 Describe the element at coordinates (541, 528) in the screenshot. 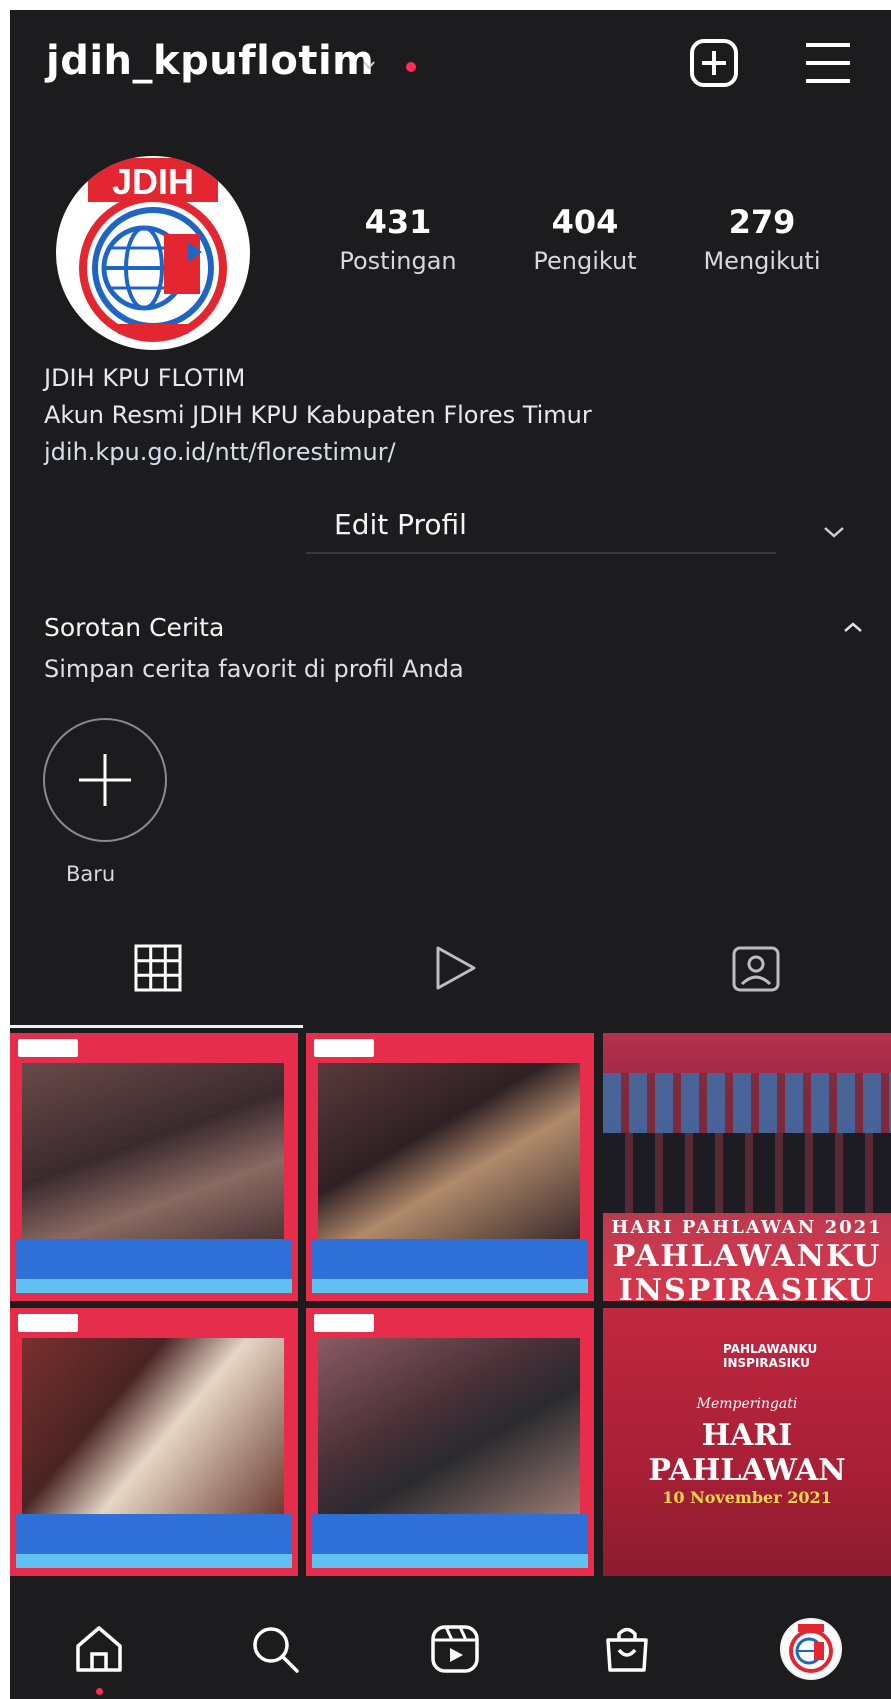

I see `edit-profile-button: Edit Profil` at that location.